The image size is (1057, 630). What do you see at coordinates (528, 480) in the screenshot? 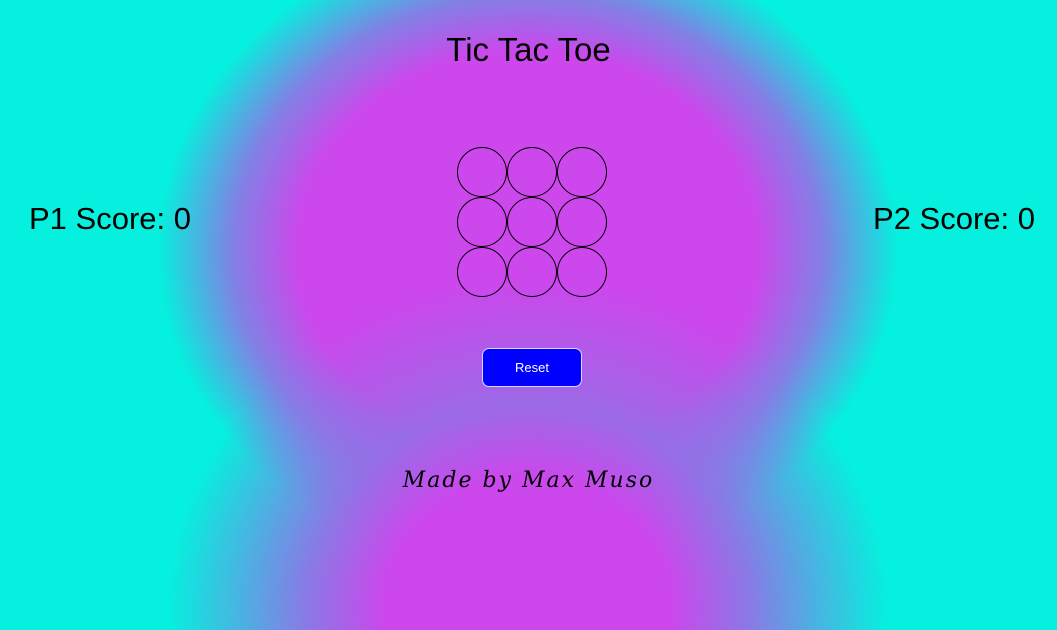
I see `author-credit: Made by Max Muso` at bounding box center [528, 480].